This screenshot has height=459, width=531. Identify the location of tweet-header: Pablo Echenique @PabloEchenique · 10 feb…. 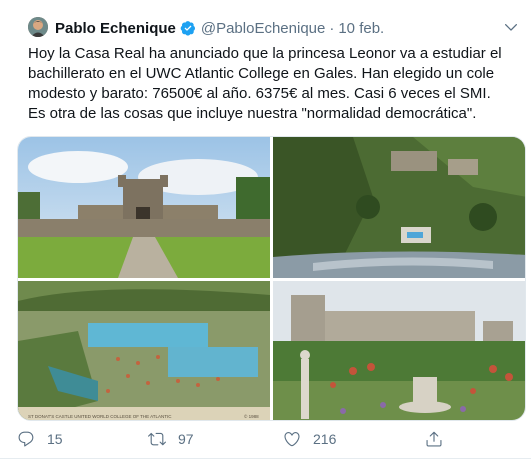
(219, 28).